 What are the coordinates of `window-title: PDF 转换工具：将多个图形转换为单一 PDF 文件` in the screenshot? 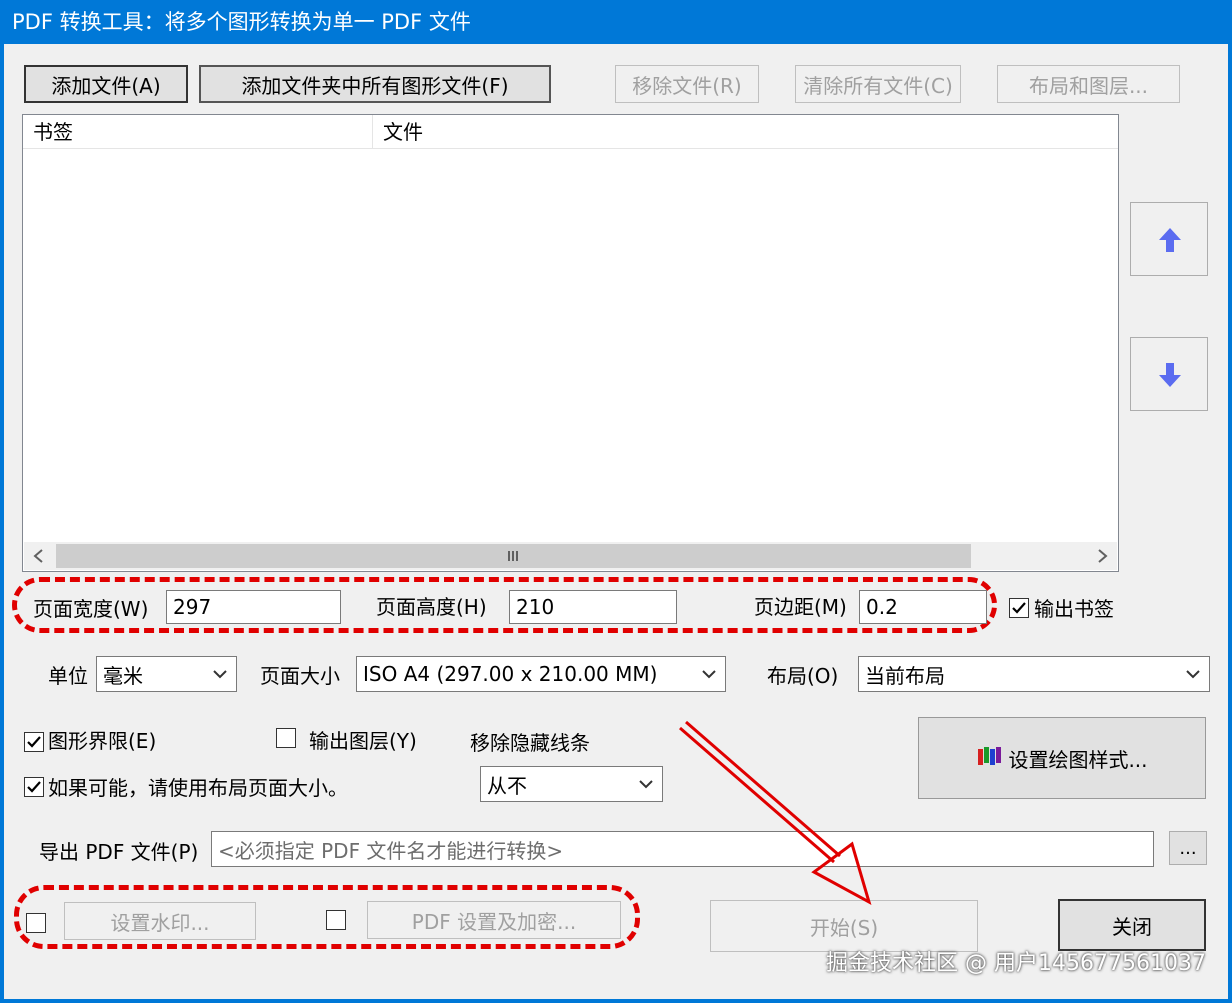 It's located at (616, 22).